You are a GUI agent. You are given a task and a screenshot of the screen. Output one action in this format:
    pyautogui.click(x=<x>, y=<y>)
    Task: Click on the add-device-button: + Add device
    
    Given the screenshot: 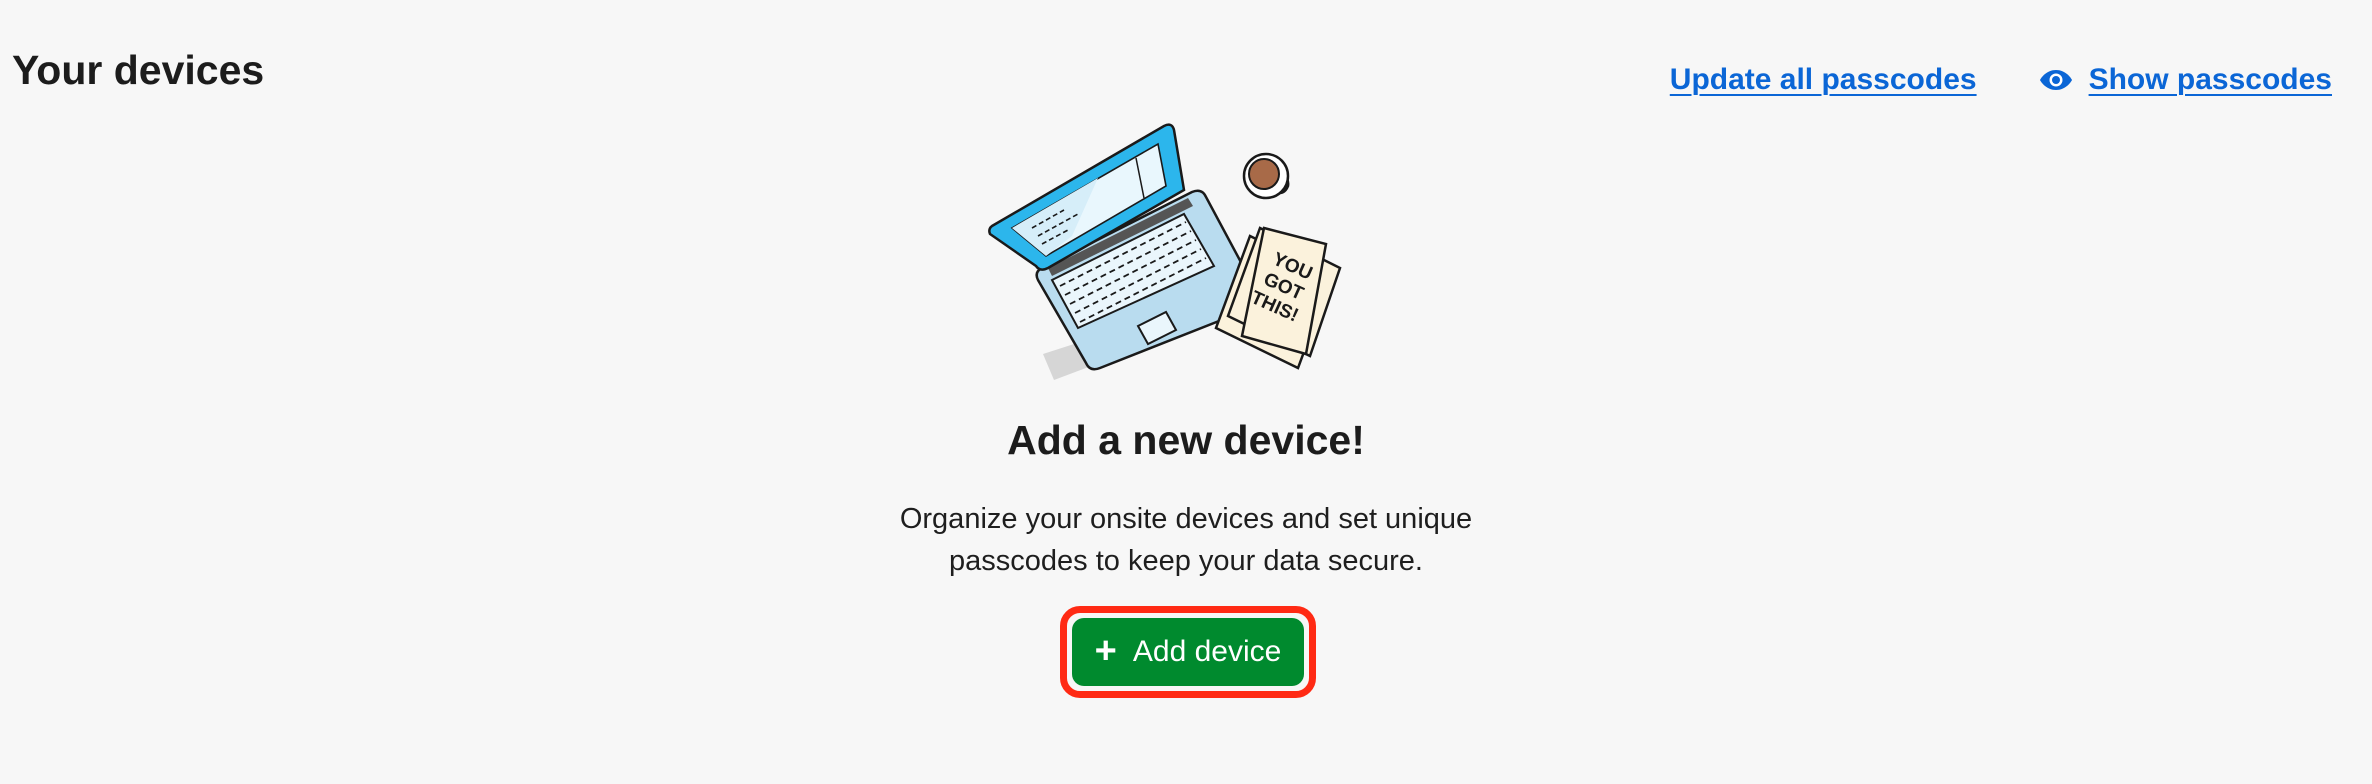 What is the action you would take?
    pyautogui.click(x=1188, y=652)
    